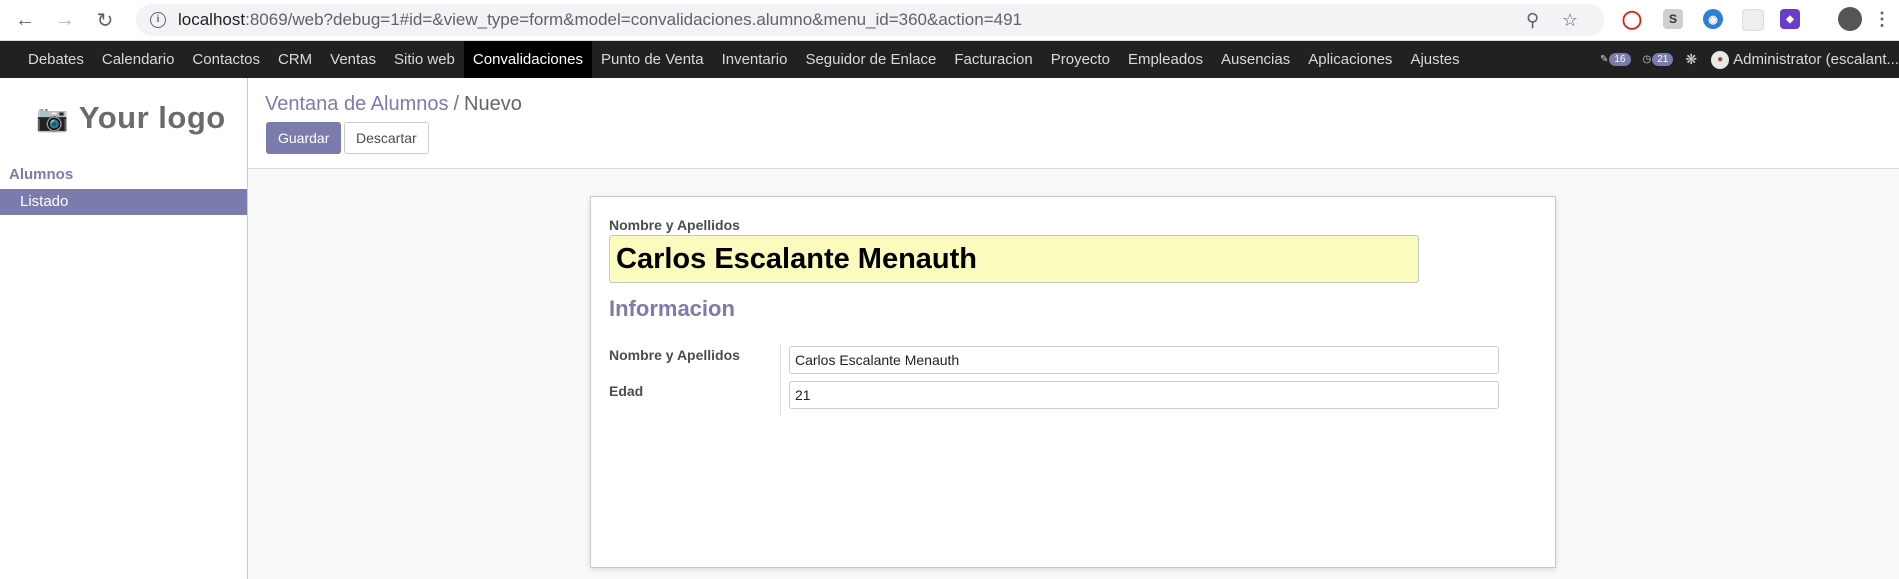  Describe the element at coordinates (212, 19) in the screenshot. I see `url-host: localhost` at that location.